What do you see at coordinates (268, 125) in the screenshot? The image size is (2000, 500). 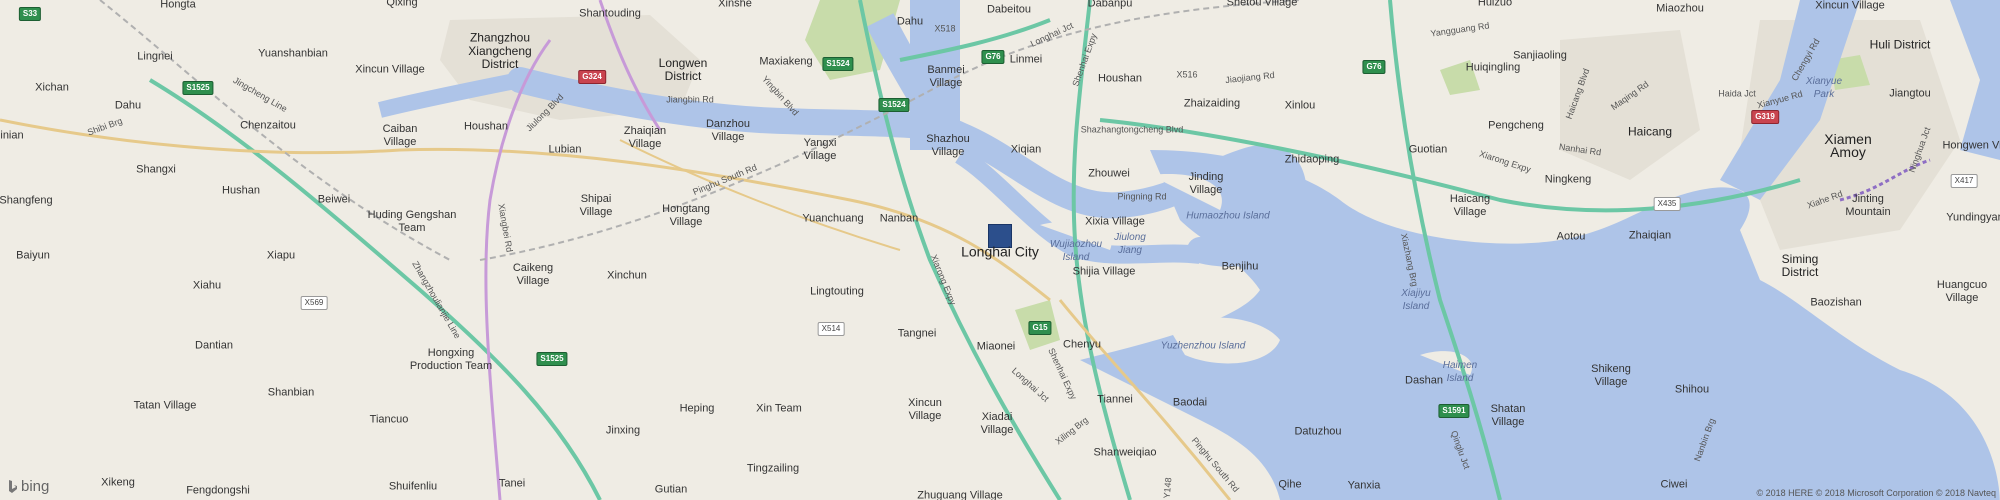 I see `place-chenzaitou: Chenzaitou` at bounding box center [268, 125].